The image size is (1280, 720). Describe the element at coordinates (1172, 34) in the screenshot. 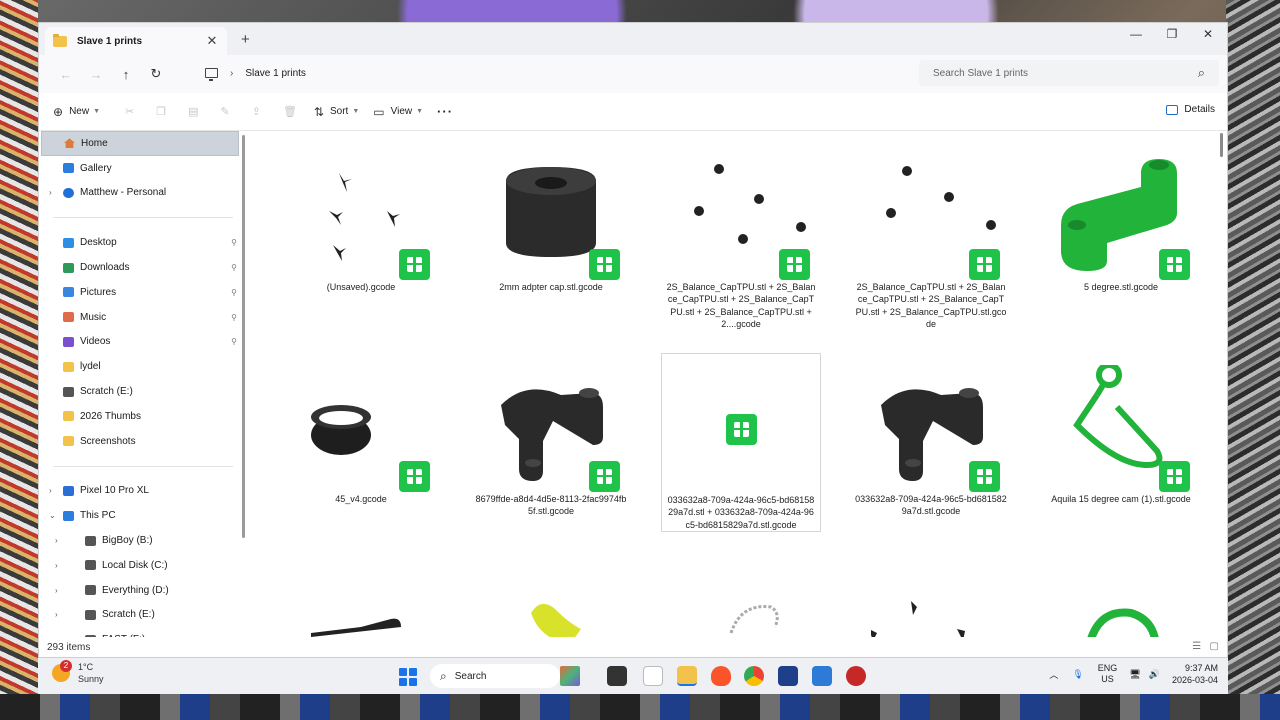

I see `maximize-button: ❐` at that location.